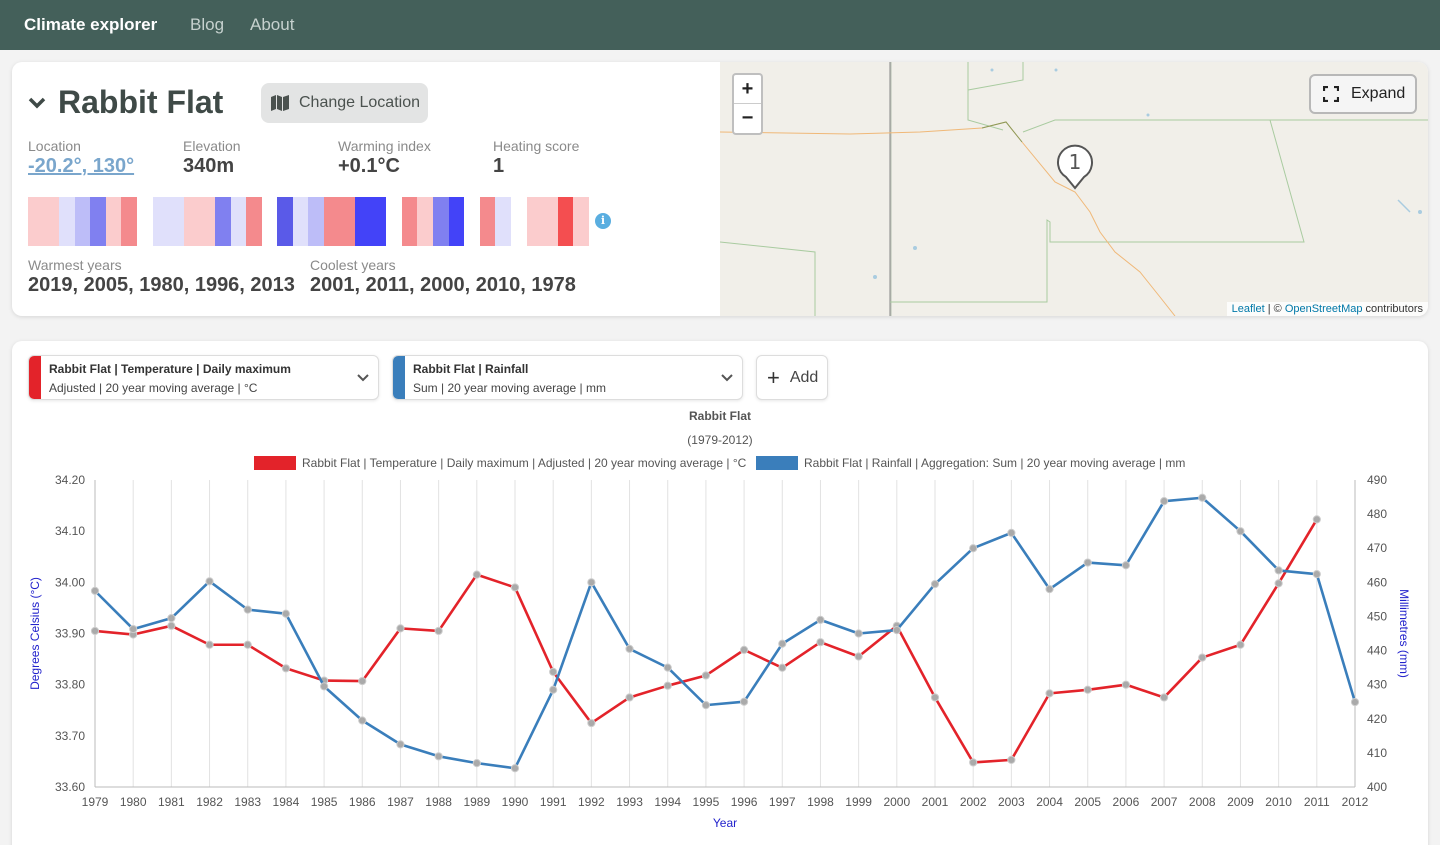 The height and width of the screenshot is (845, 1440). What do you see at coordinates (1363, 94) in the screenshot?
I see `map-expand-button: Expand` at bounding box center [1363, 94].